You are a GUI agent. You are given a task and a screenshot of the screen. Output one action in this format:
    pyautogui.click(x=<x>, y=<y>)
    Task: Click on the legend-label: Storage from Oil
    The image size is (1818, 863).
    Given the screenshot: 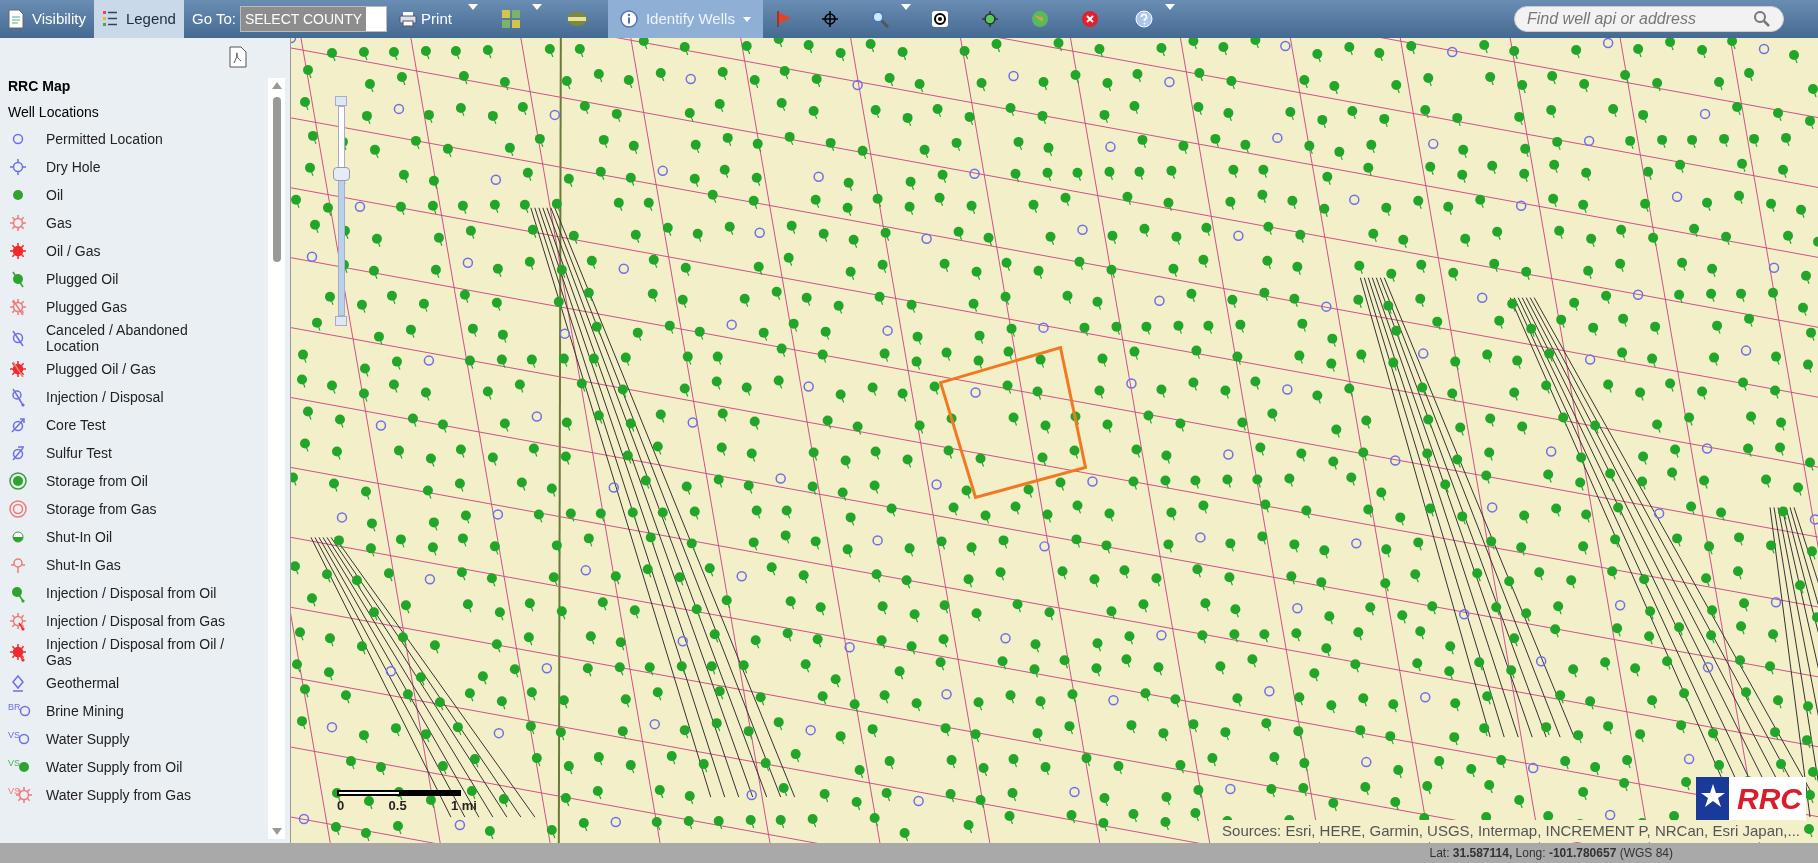 What is the action you would take?
    pyautogui.click(x=97, y=481)
    